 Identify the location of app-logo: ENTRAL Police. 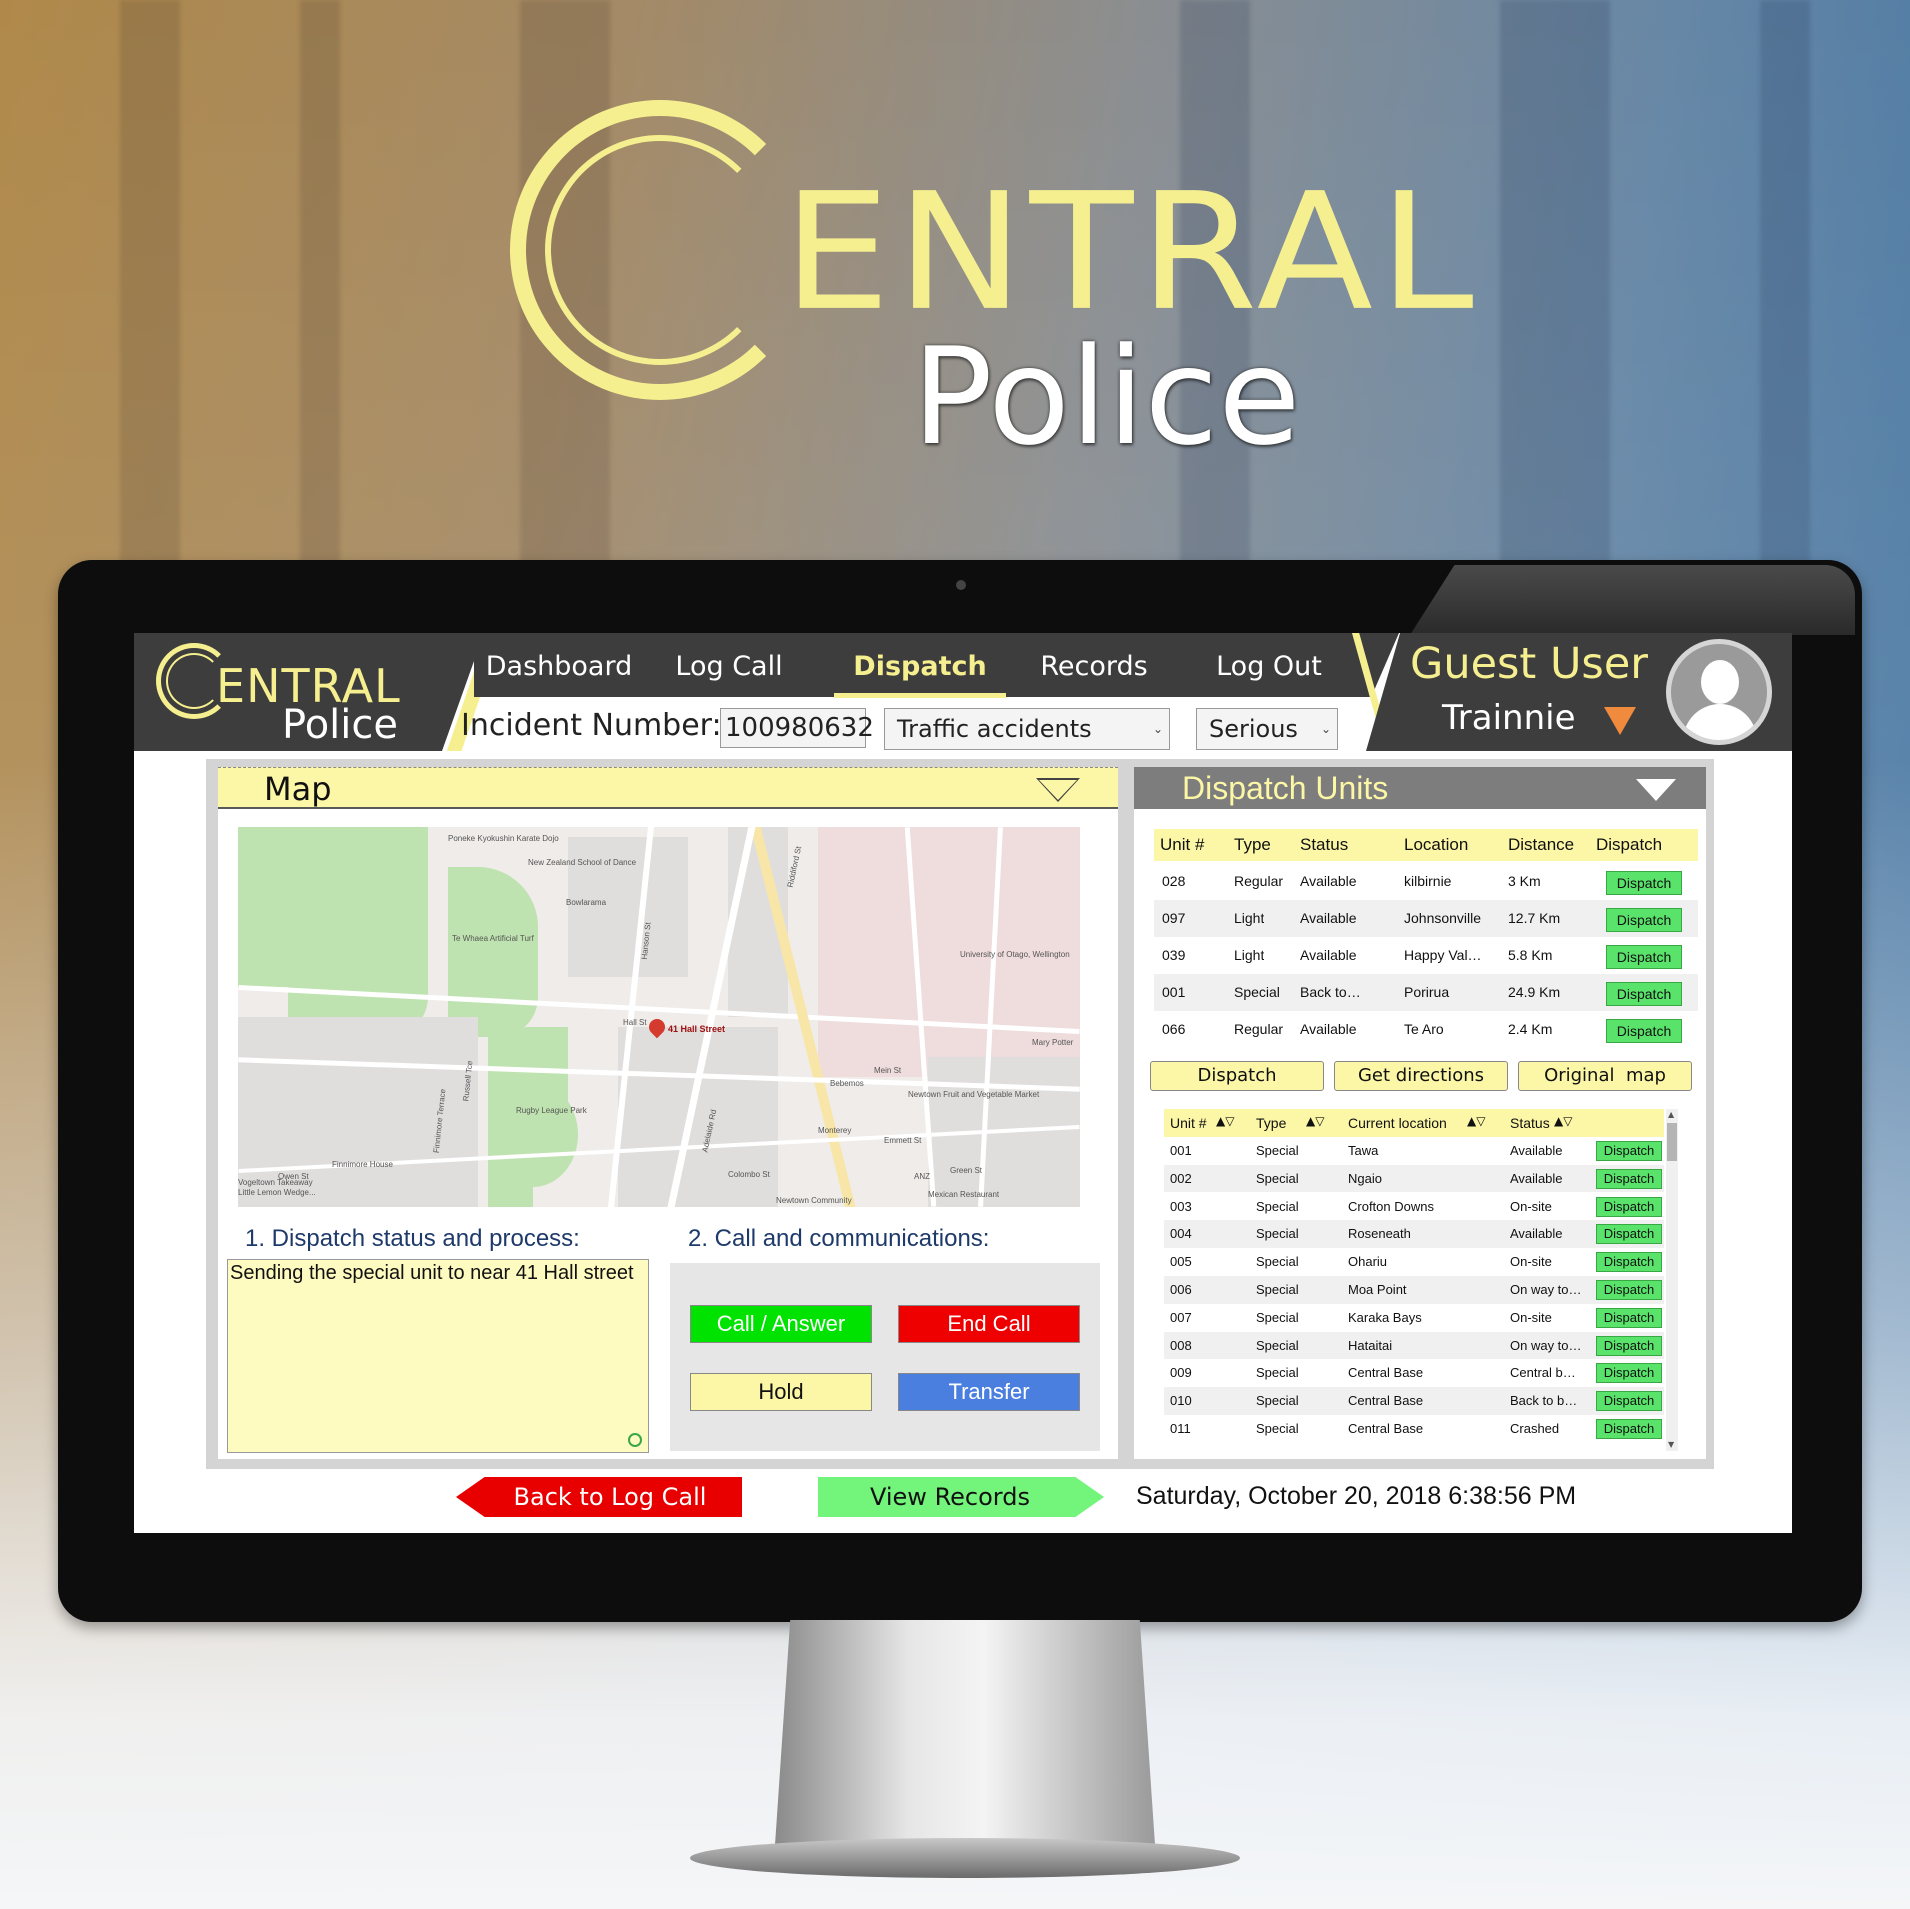
(309, 692).